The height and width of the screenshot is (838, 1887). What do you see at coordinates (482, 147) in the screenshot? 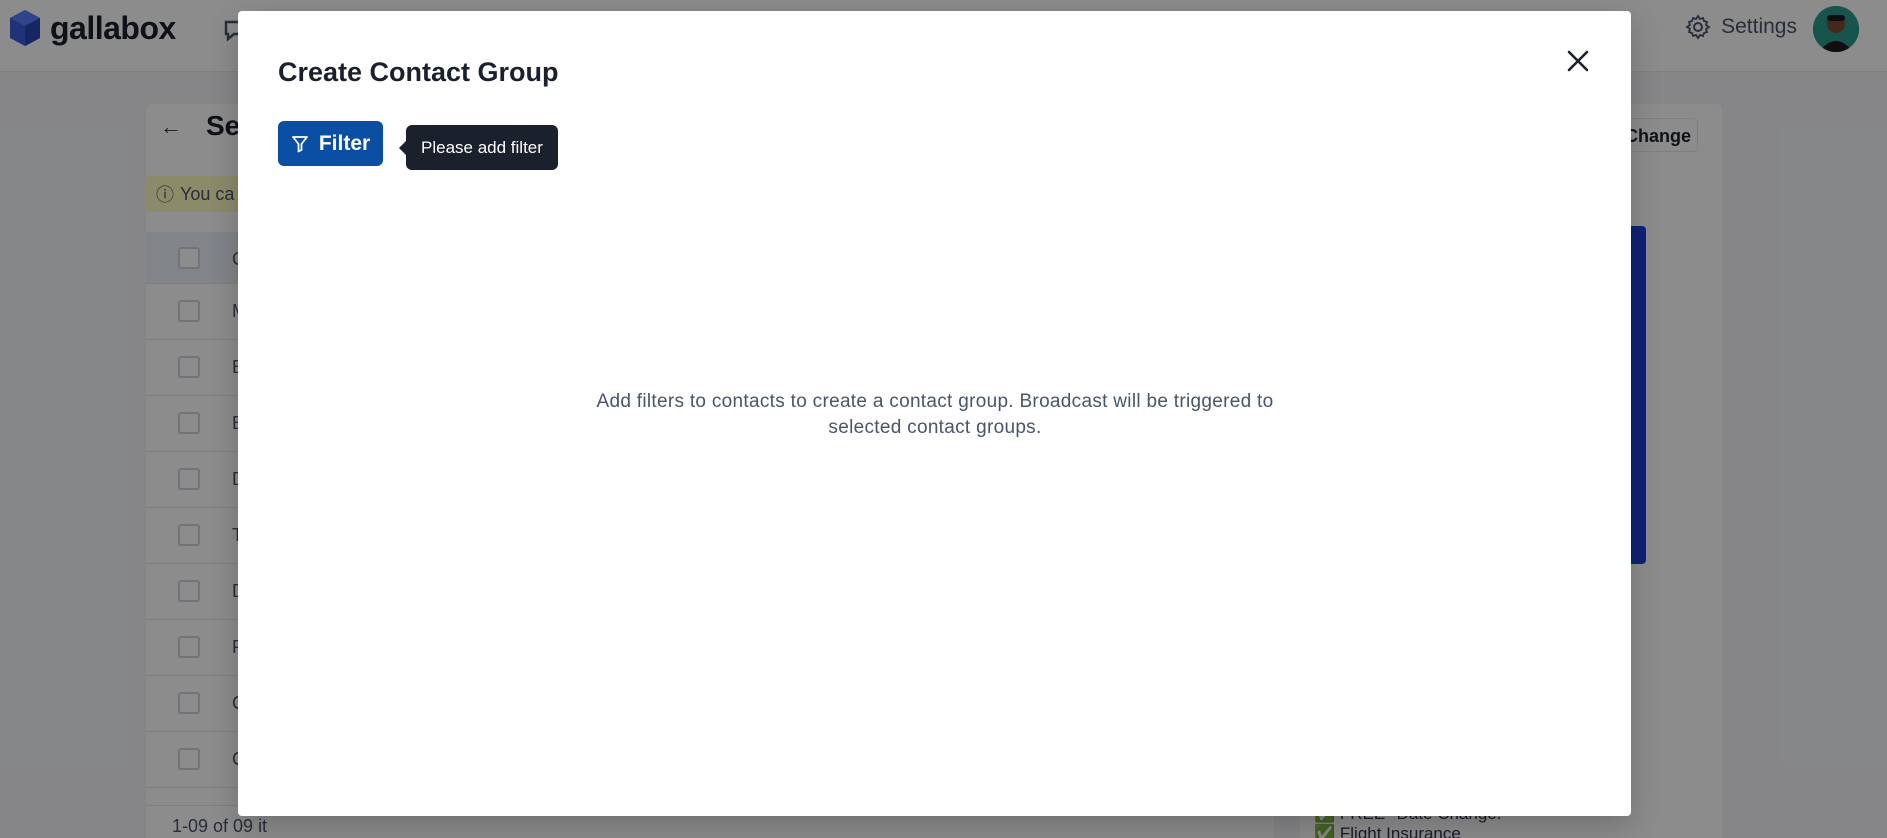
I see `tooltip-text: Please add filter` at bounding box center [482, 147].